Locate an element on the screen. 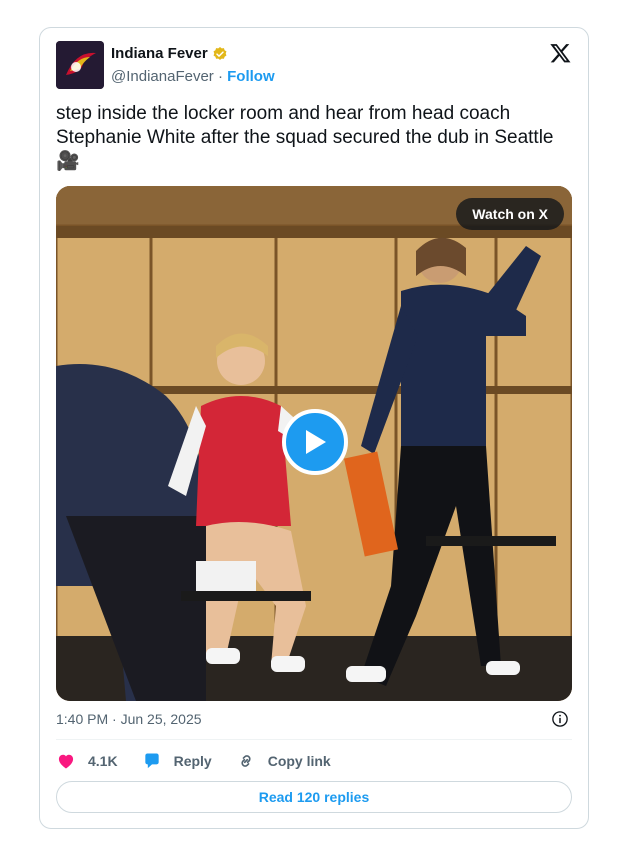  reply-label: Reply is located at coordinates (192, 761).